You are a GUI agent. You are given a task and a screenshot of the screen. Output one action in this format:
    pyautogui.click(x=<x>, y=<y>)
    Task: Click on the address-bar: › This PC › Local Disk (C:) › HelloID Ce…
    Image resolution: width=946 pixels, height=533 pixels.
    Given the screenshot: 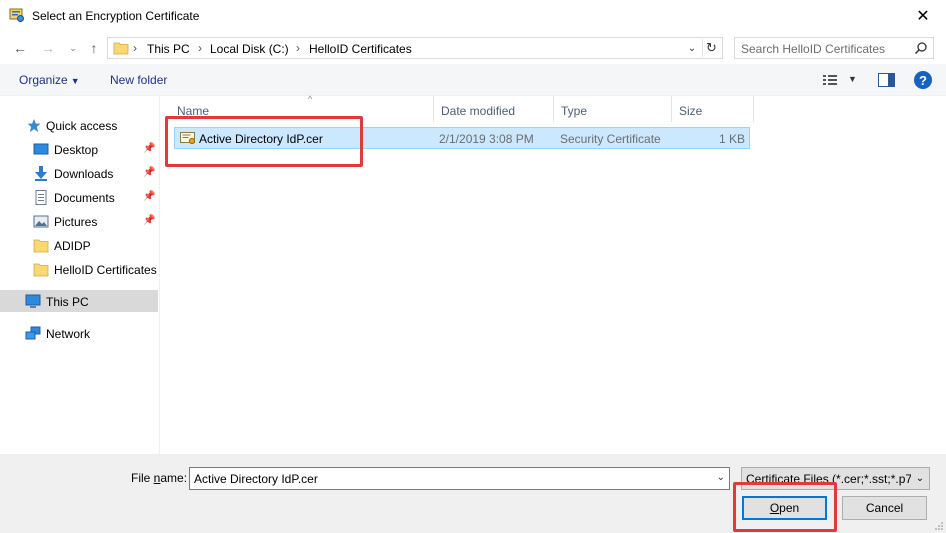 What is the action you would take?
    pyautogui.click(x=415, y=48)
    